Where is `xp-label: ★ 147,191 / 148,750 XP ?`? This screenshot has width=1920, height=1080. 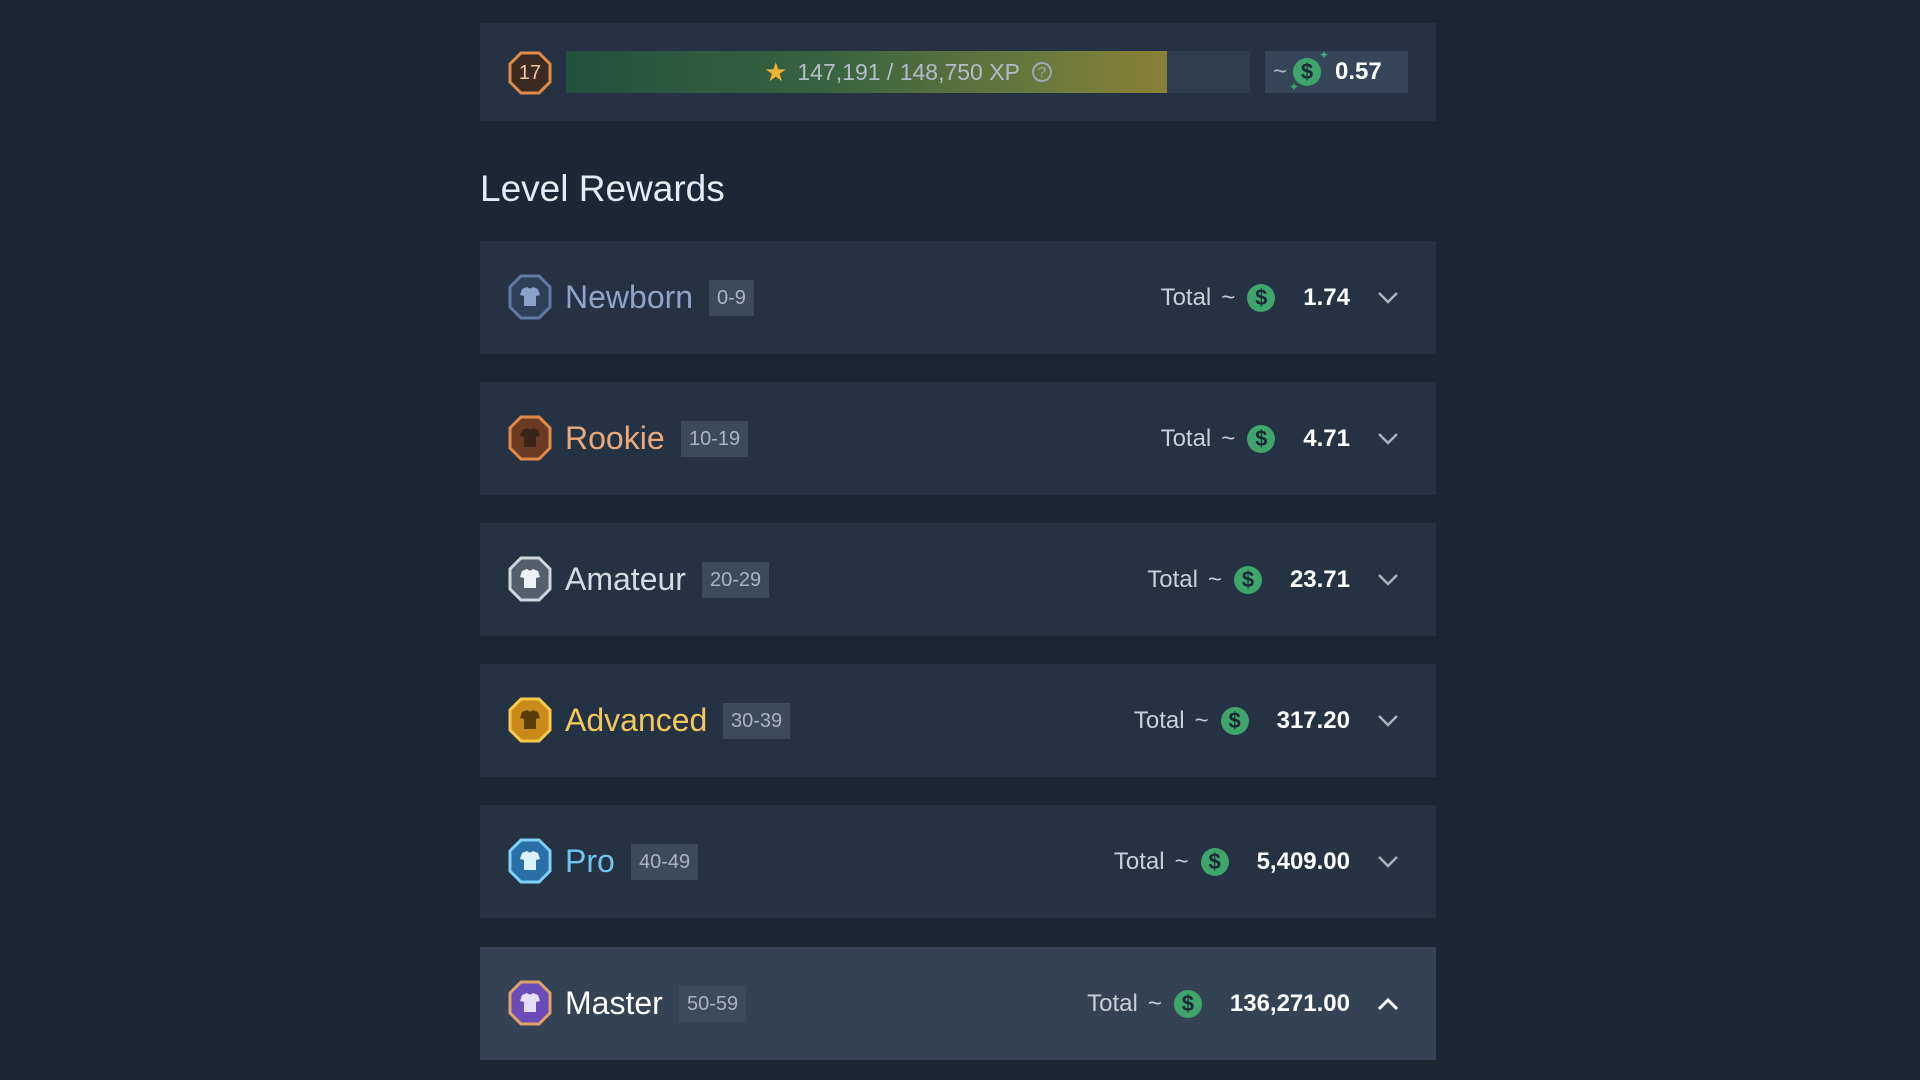
xp-label: ★ 147,191 / 148,750 XP ? is located at coordinates (908, 72).